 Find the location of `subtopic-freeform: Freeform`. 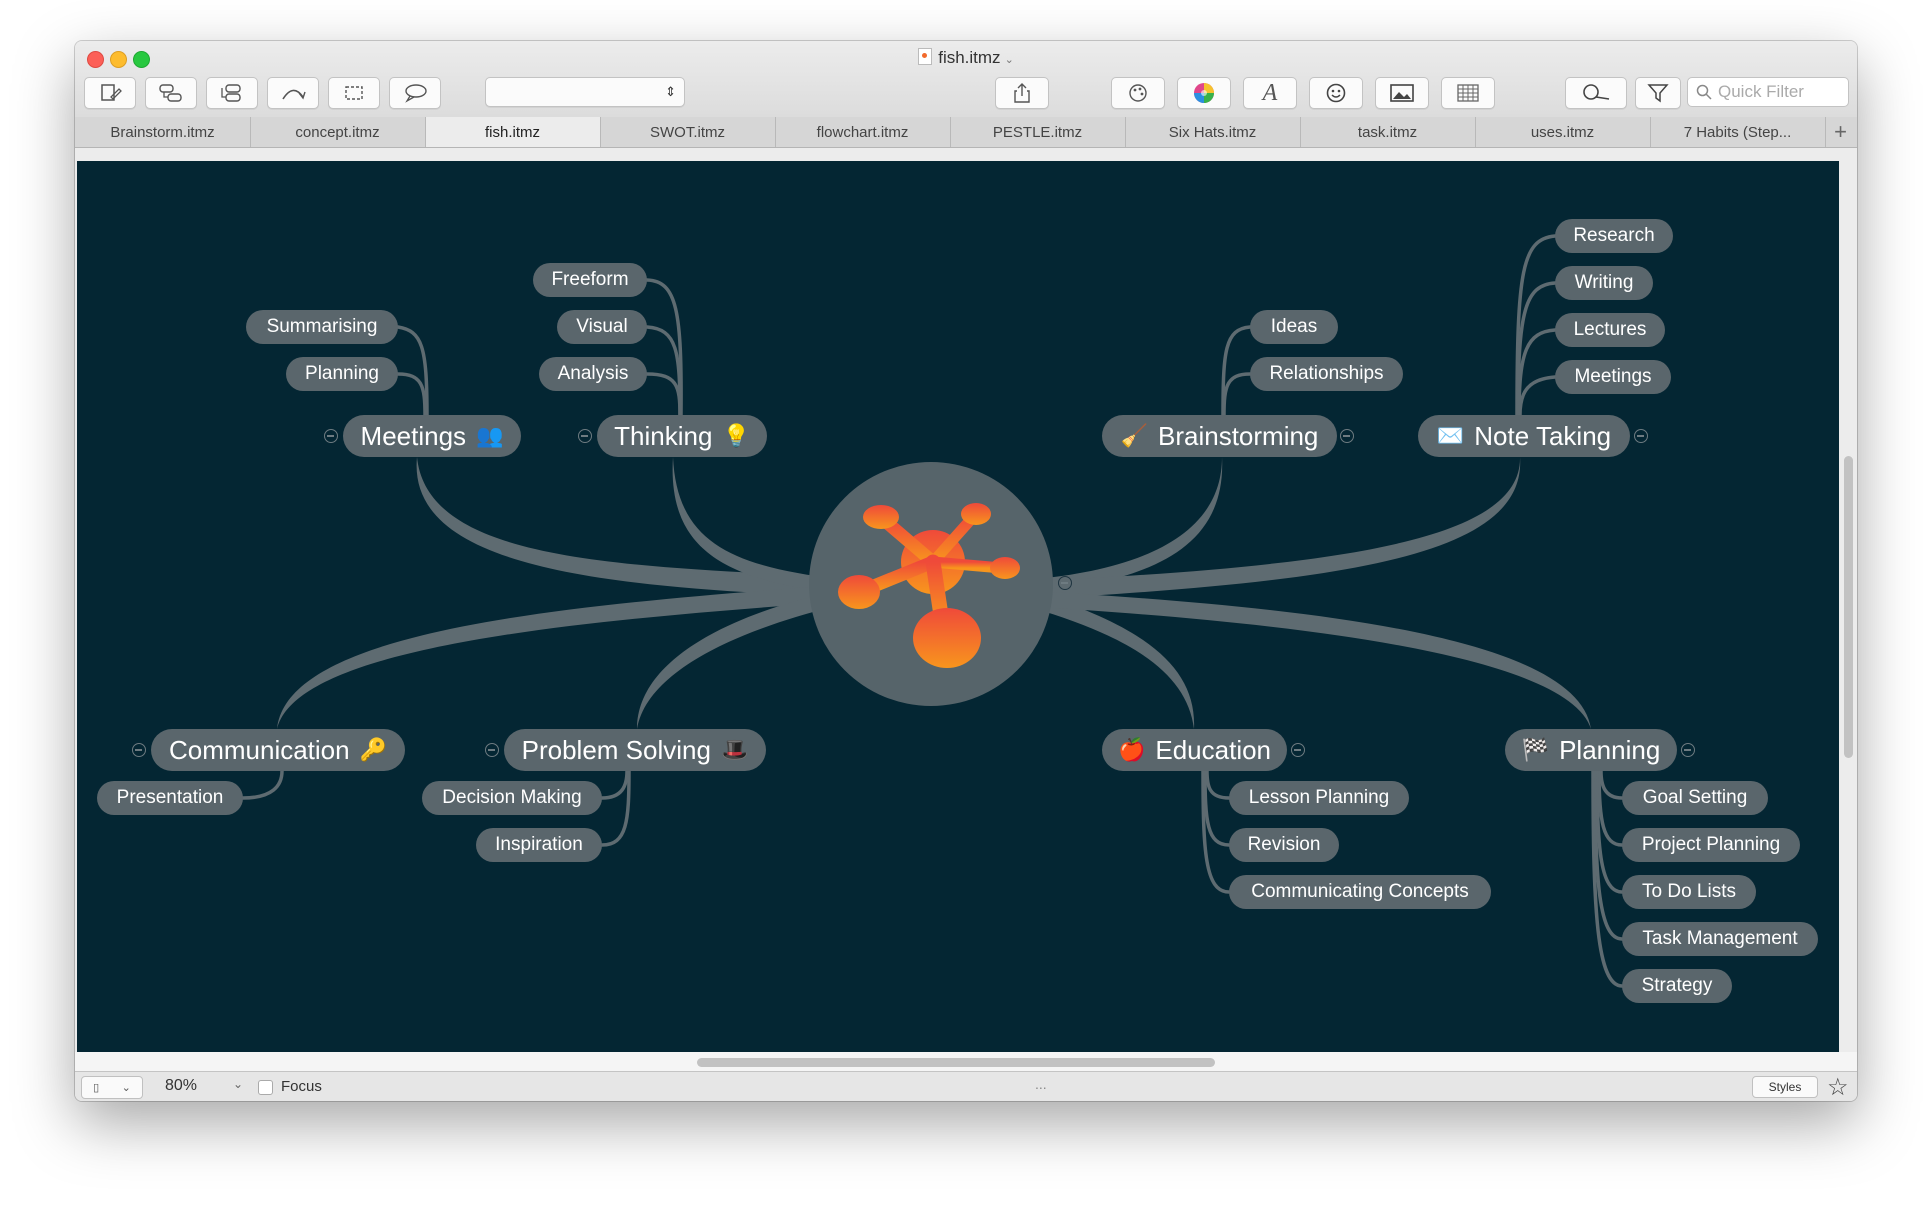

subtopic-freeform: Freeform is located at coordinates (590, 280).